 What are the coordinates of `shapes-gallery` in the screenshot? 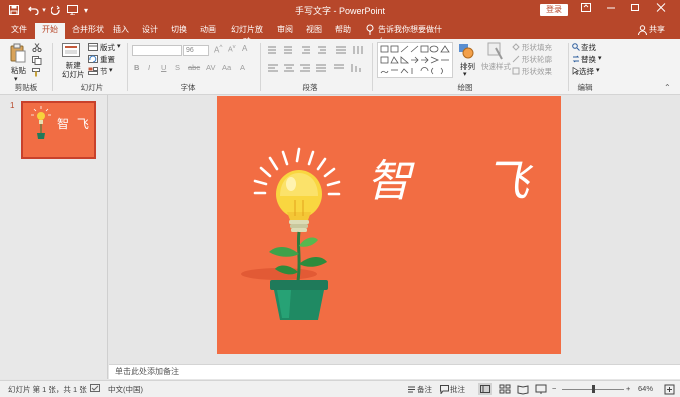 It's located at (415, 60).